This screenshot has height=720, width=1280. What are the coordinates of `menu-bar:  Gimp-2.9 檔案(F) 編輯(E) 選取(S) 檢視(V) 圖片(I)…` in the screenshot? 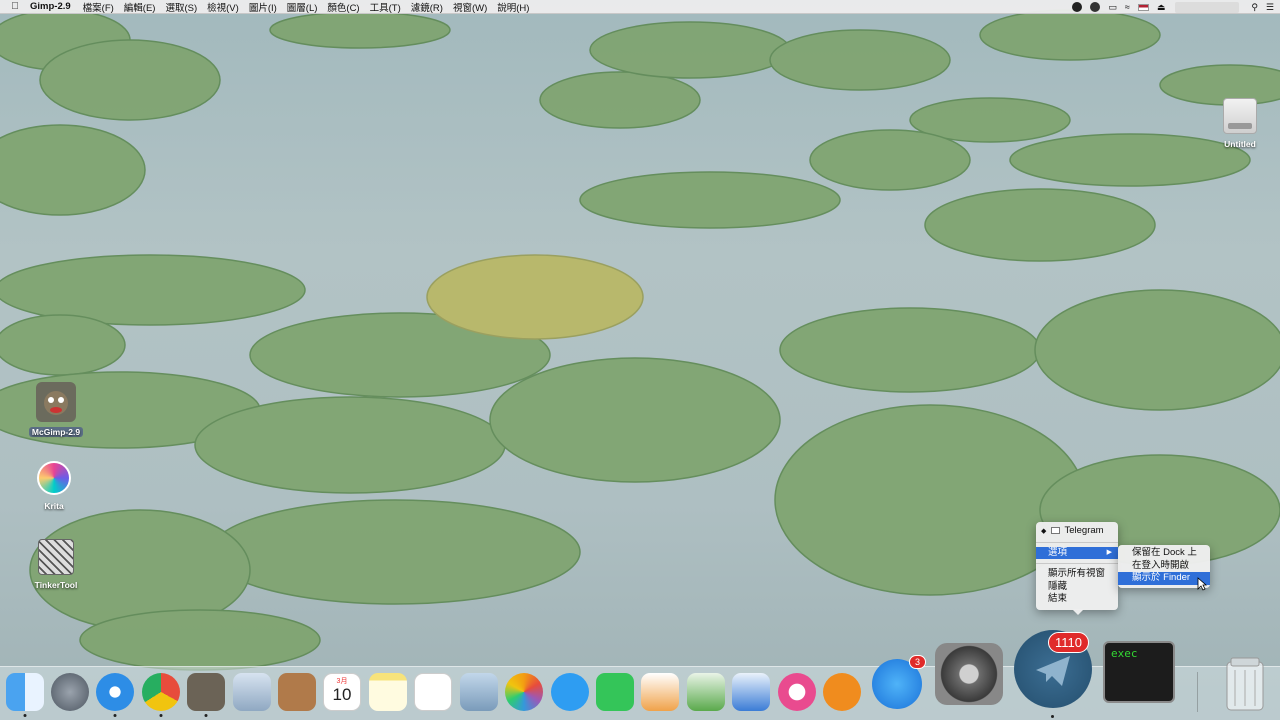 It's located at (640, 7).